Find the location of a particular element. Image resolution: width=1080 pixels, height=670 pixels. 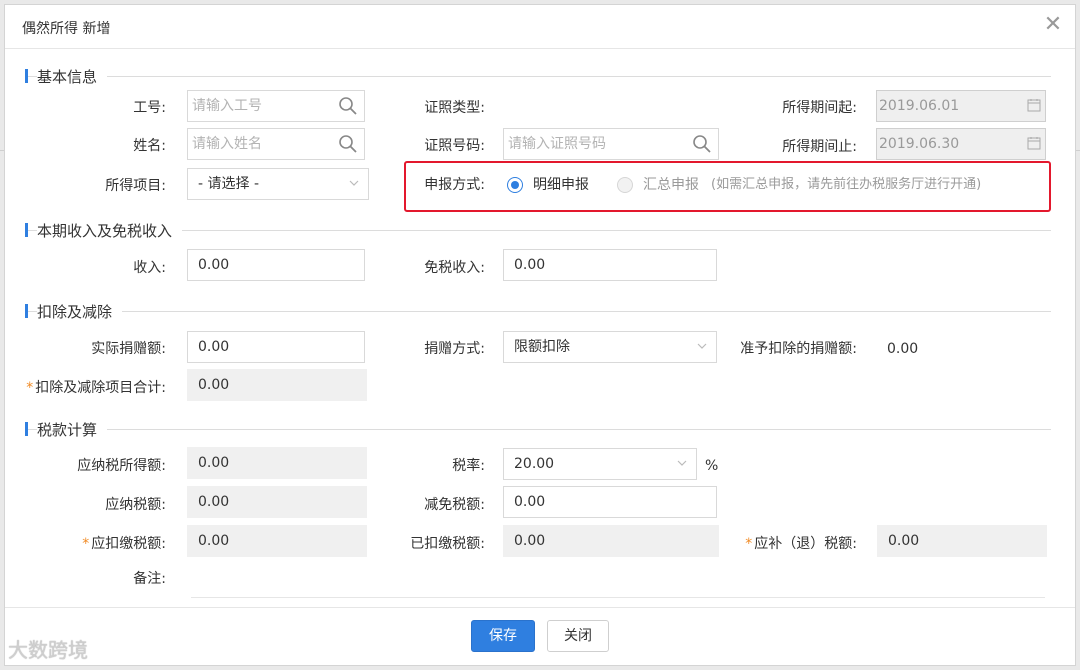

id-no-label: 证照号码: is located at coordinates (454, 146).